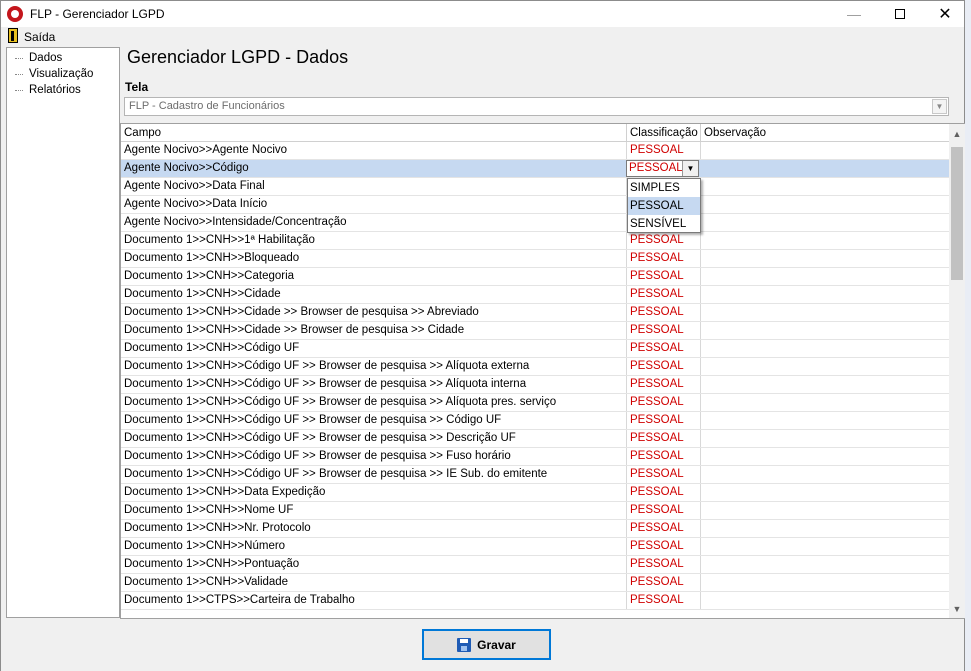  What do you see at coordinates (664, 206) in the screenshot?
I see `option-pessoal: PESSOAL` at bounding box center [664, 206].